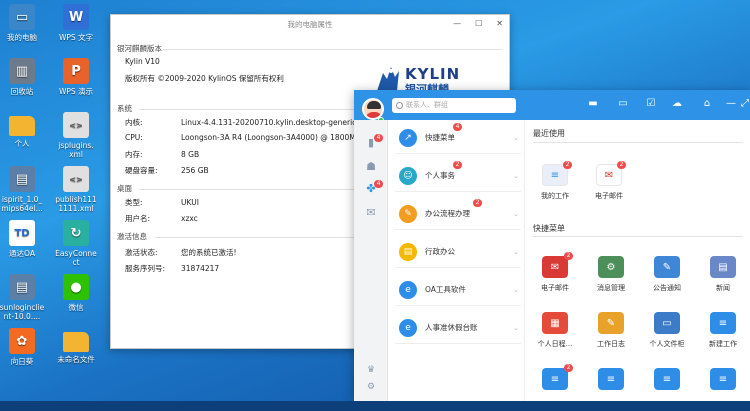 This screenshot has width=750, height=411. Describe the element at coordinates (549, 133) in the screenshot. I see `recent-section-title: 最近使用` at that location.